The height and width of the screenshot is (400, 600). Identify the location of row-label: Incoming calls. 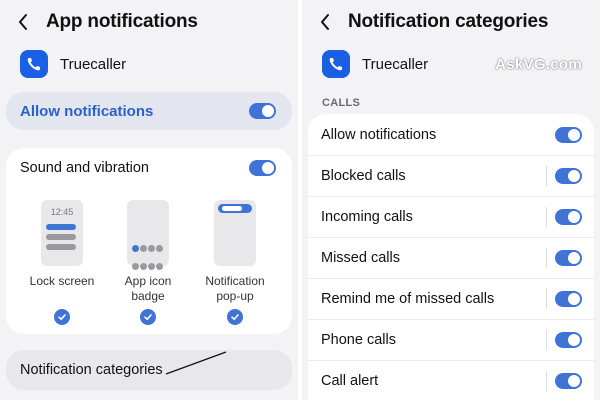
(367, 217).